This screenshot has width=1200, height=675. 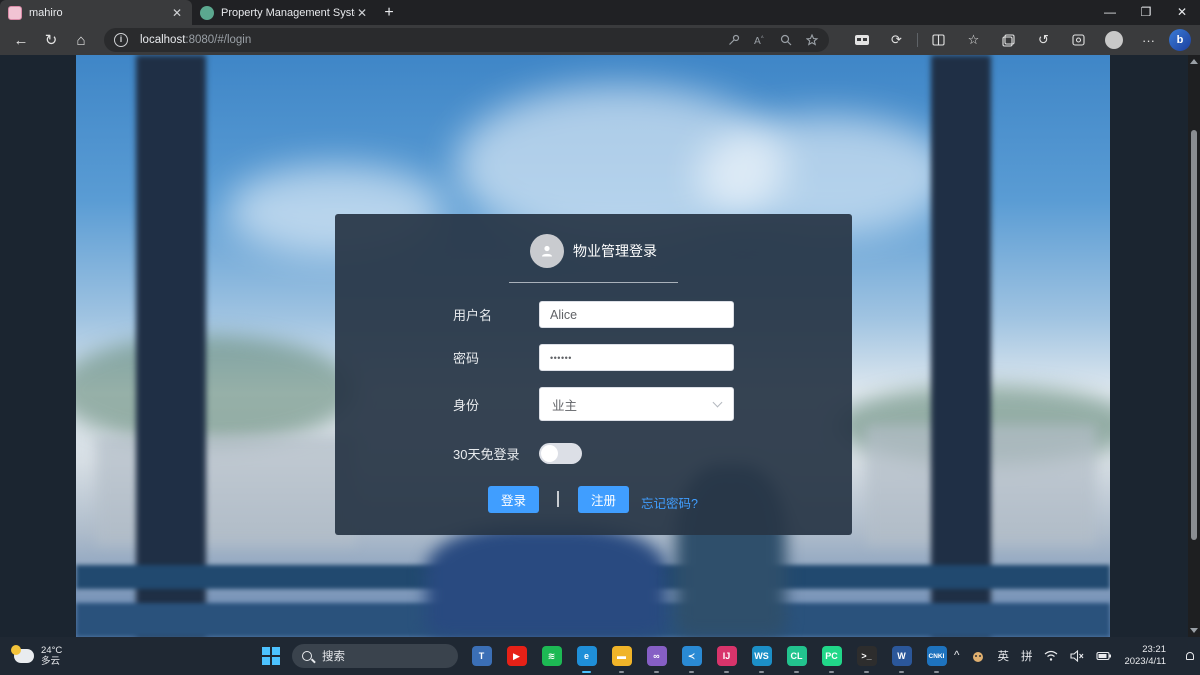 I want to click on battery-icon, so click(x=1104, y=656).